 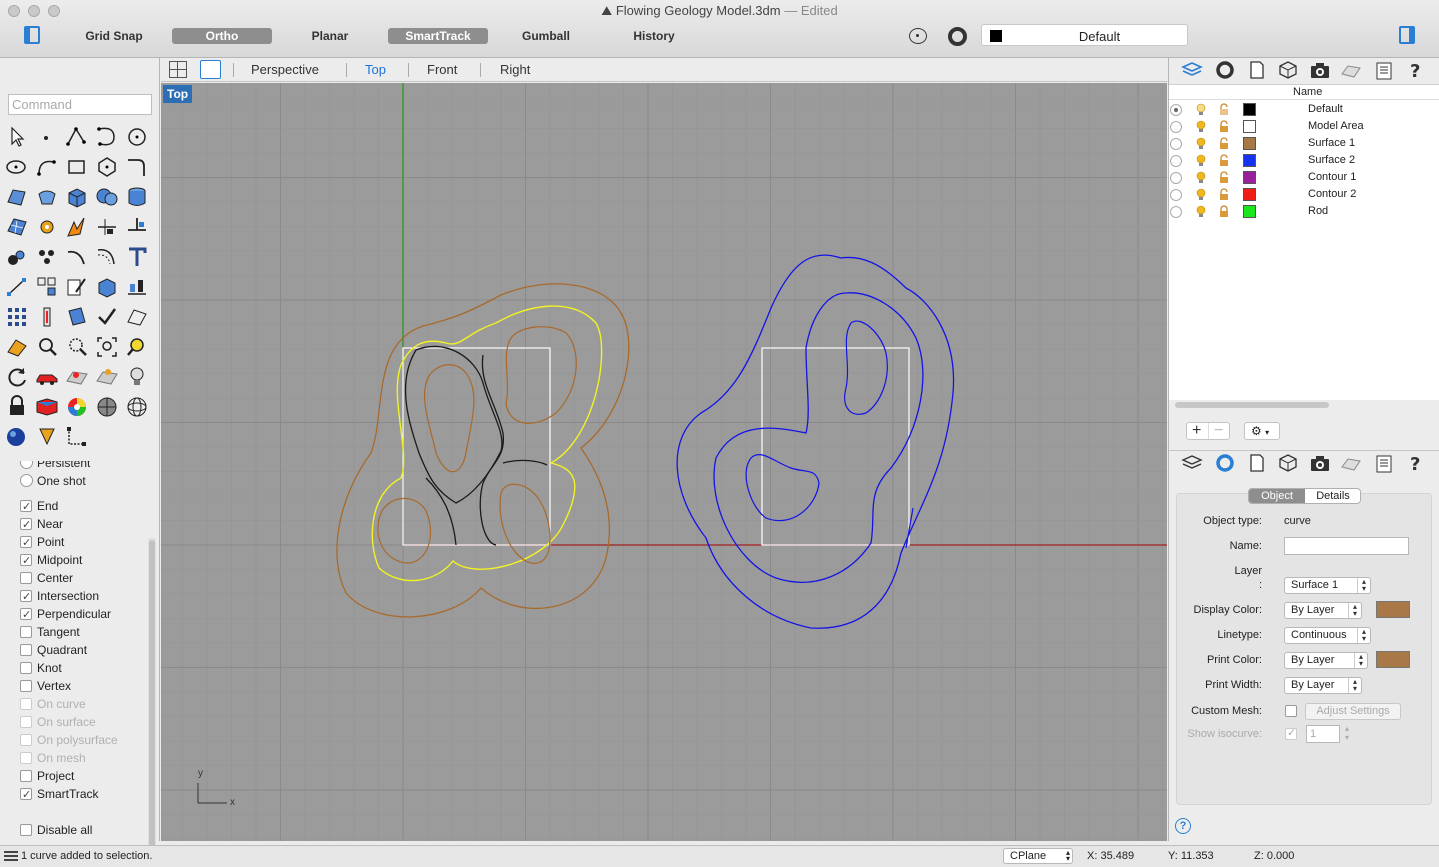 What do you see at coordinates (1304, 143) in the screenshot?
I see `layer-row: Surface 1` at bounding box center [1304, 143].